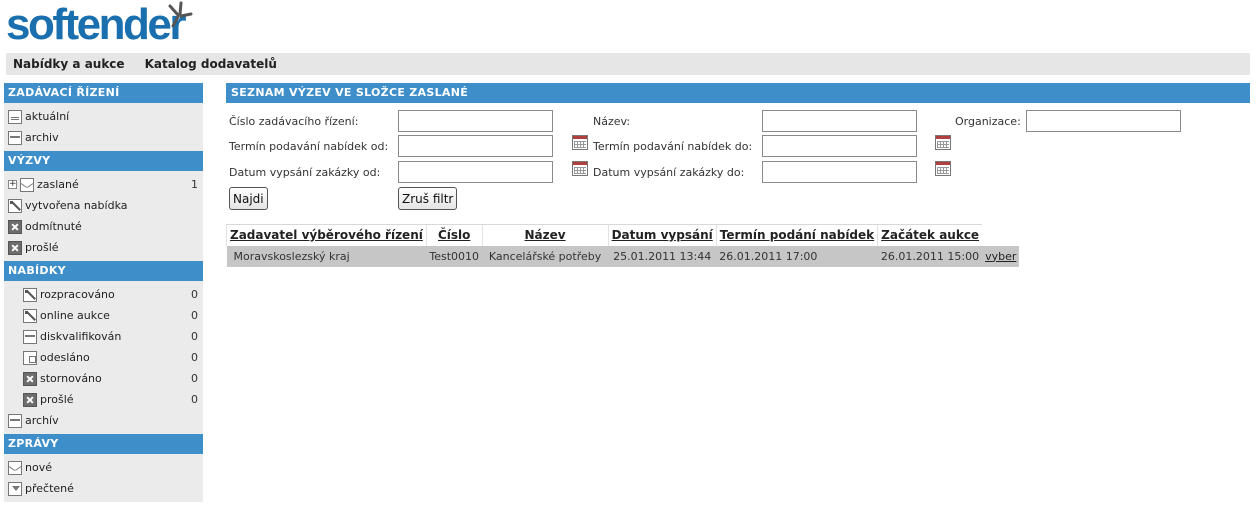 The image size is (1256, 522). What do you see at coordinates (49, 488) in the screenshot?
I see `sidebar-item-label: přečtené` at bounding box center [49, 488].